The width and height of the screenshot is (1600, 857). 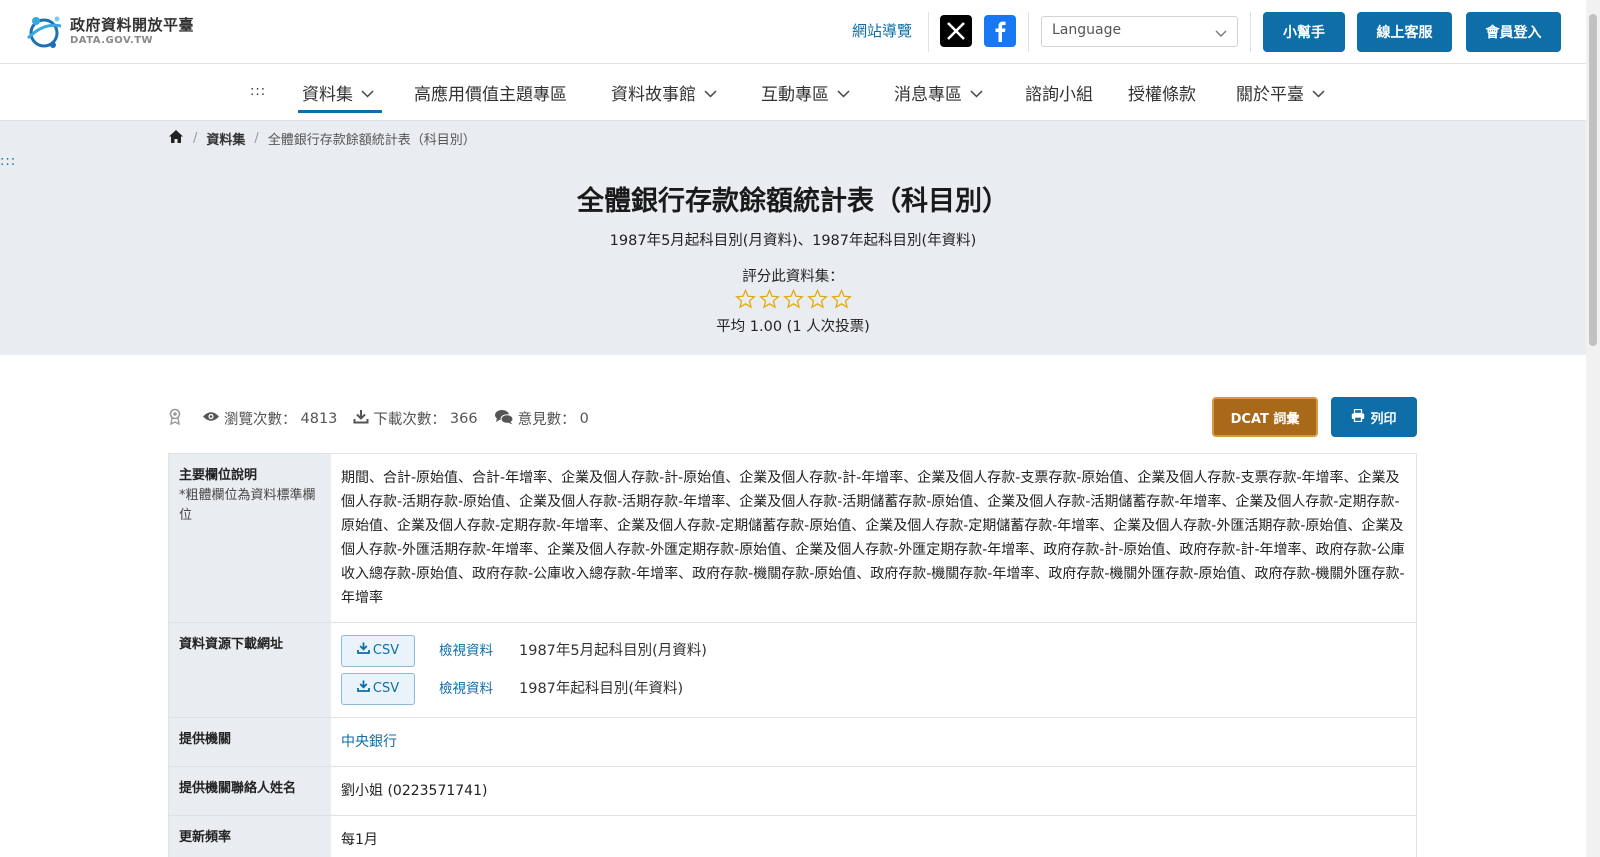 I want to click on facebook-icon, so click(x=1000, y=31).